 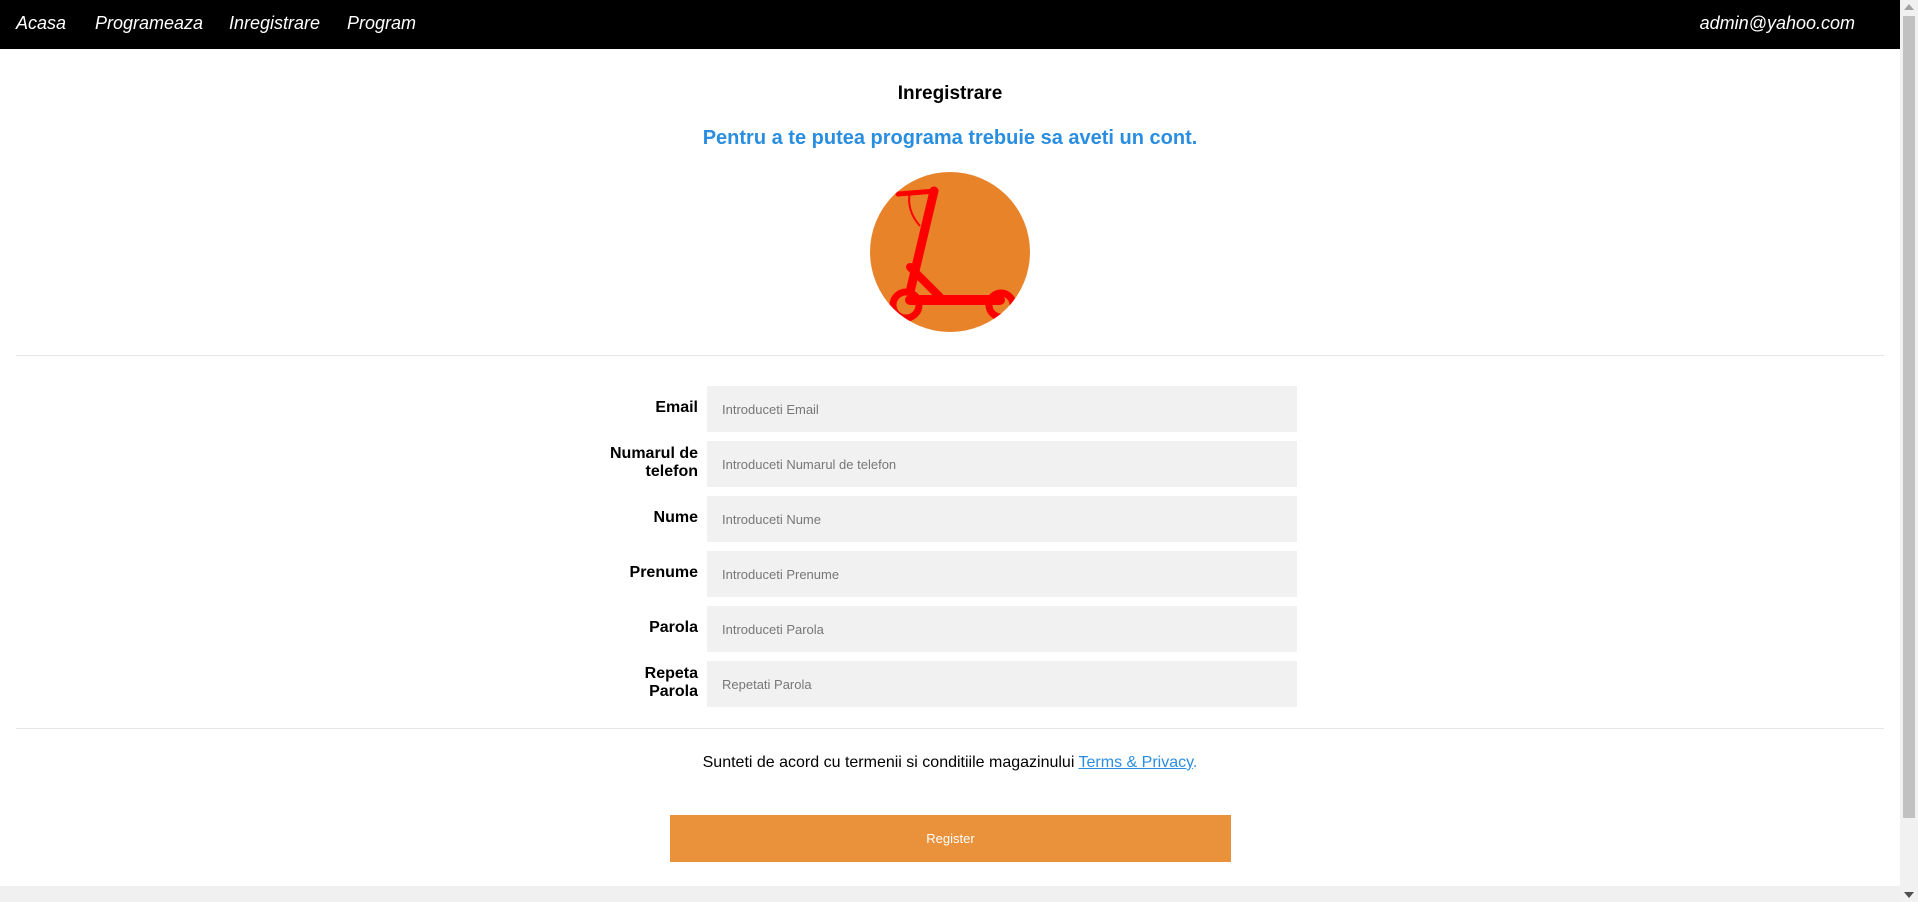 I want to click on vertical-scrollbar, so click(x=1909, y=451).